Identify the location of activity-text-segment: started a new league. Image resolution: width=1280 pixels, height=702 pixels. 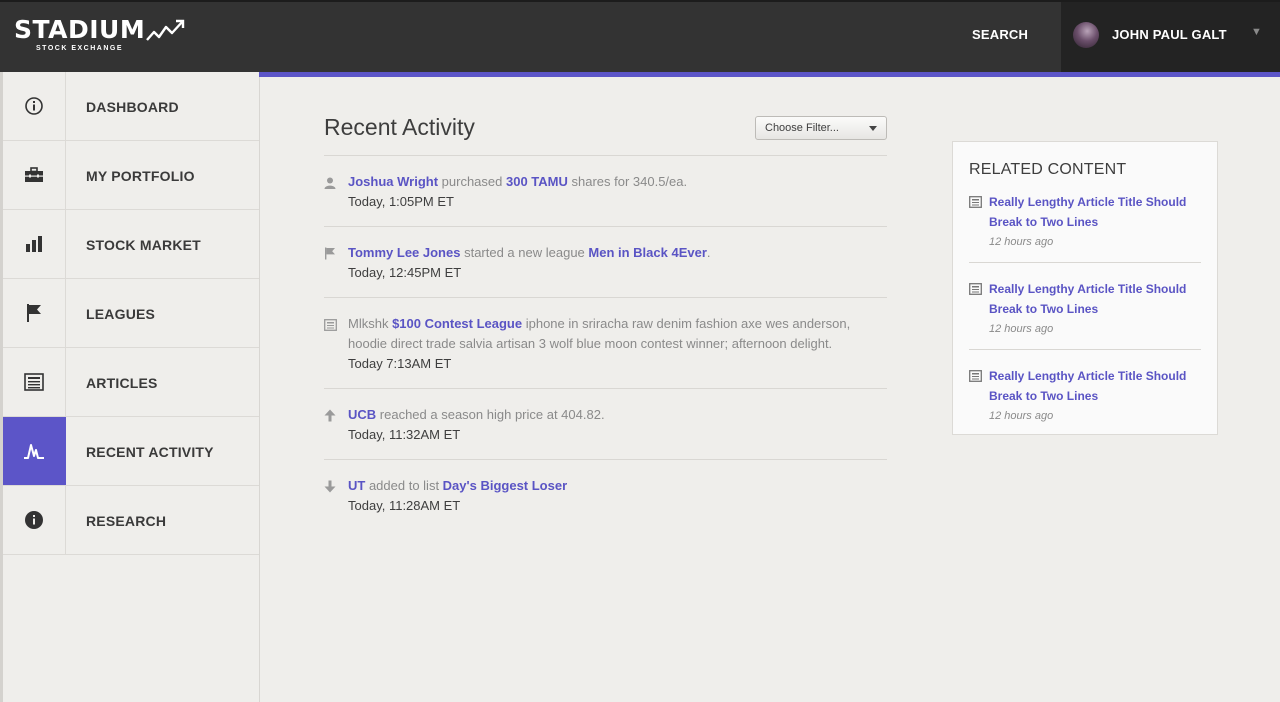
(524, 252).